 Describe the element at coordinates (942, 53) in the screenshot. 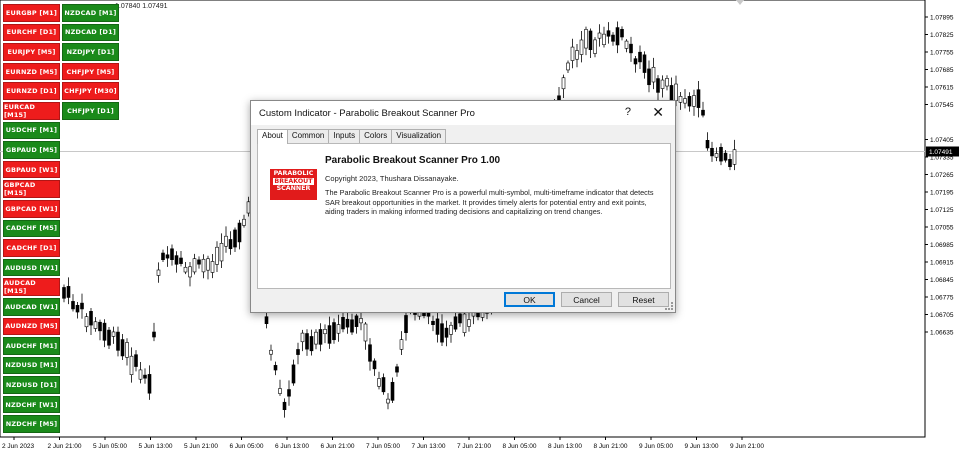

I see `price-label: 1.07755` at that location.